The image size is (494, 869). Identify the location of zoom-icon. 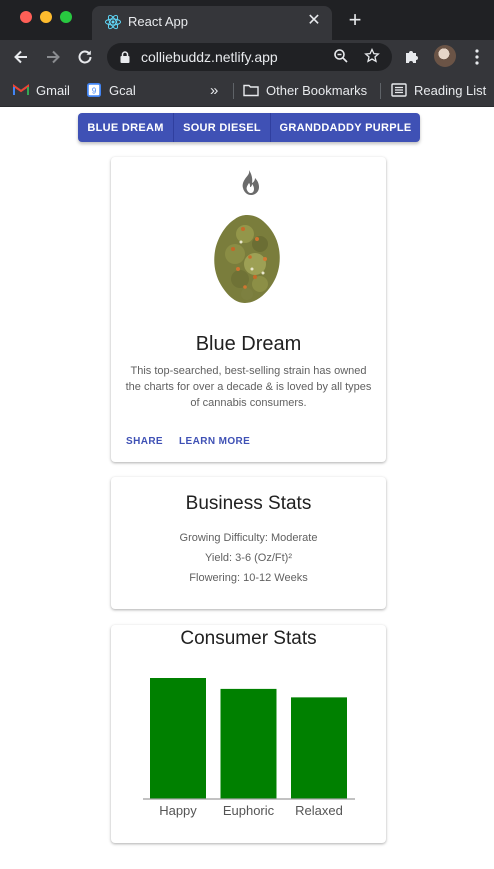
(341, 57).